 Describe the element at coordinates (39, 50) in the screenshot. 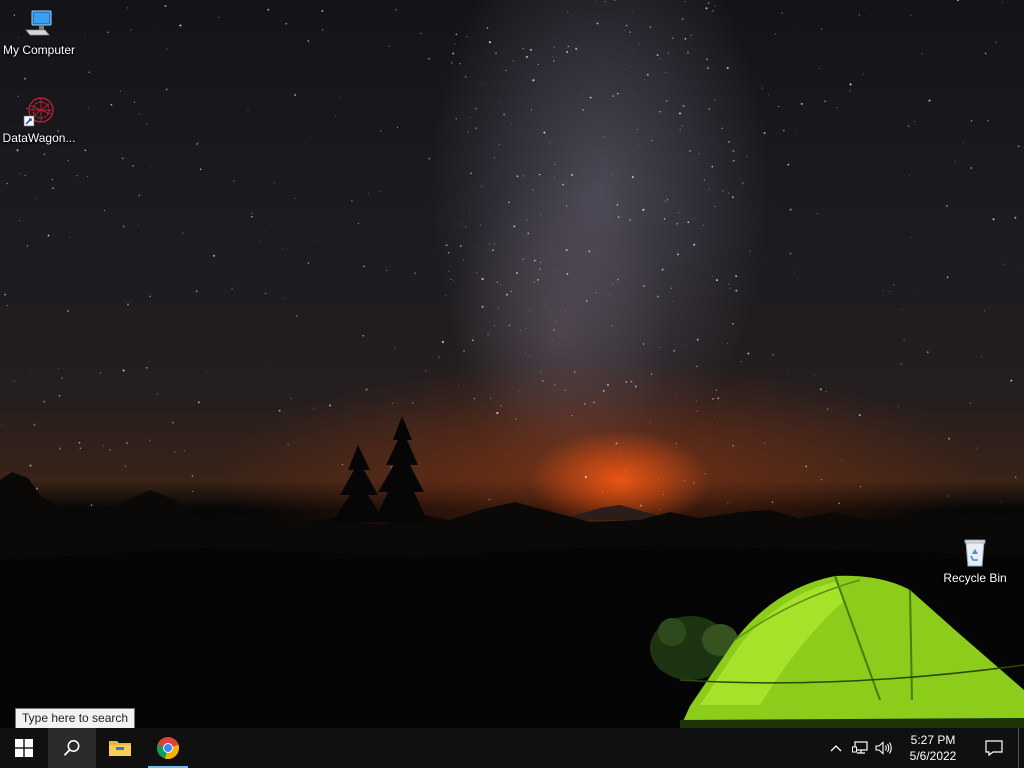

I see `desktop-icon-label: My Computer` at that location.